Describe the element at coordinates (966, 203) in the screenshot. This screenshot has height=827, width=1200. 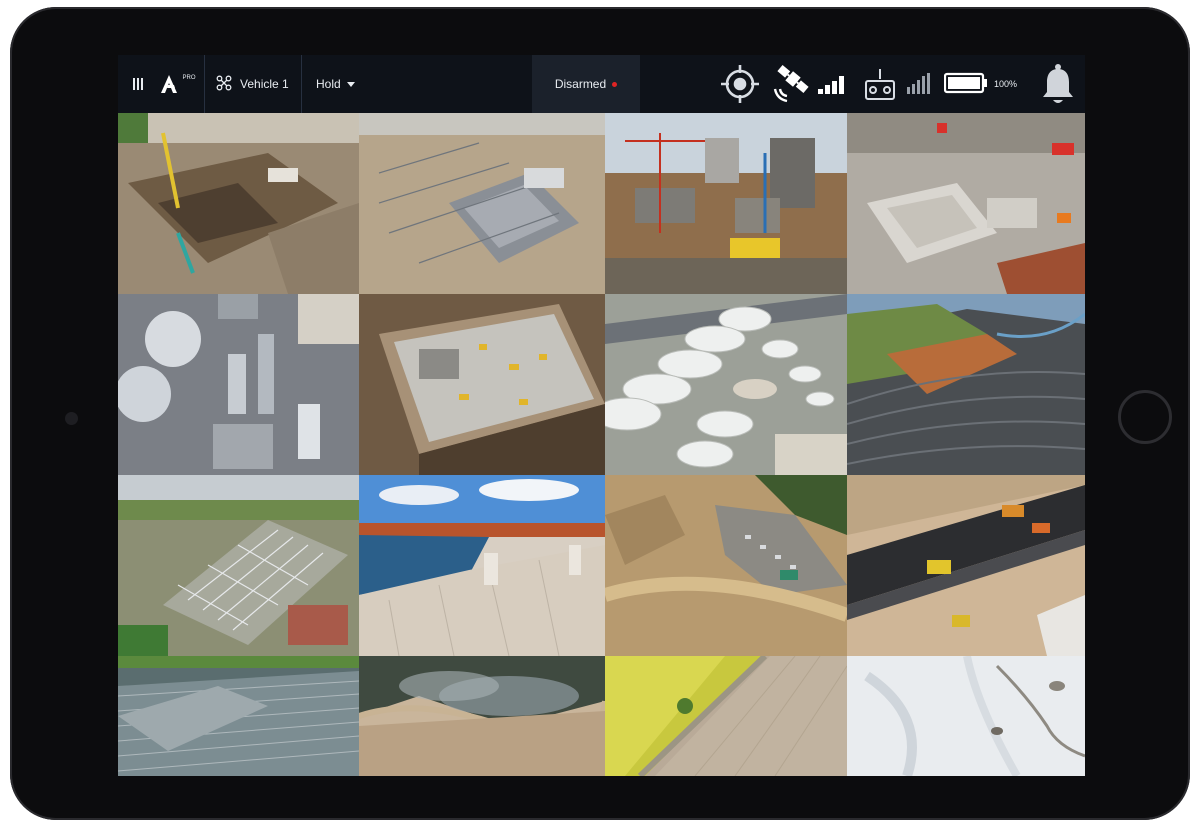
I see `tile-foundation-site` at that location.